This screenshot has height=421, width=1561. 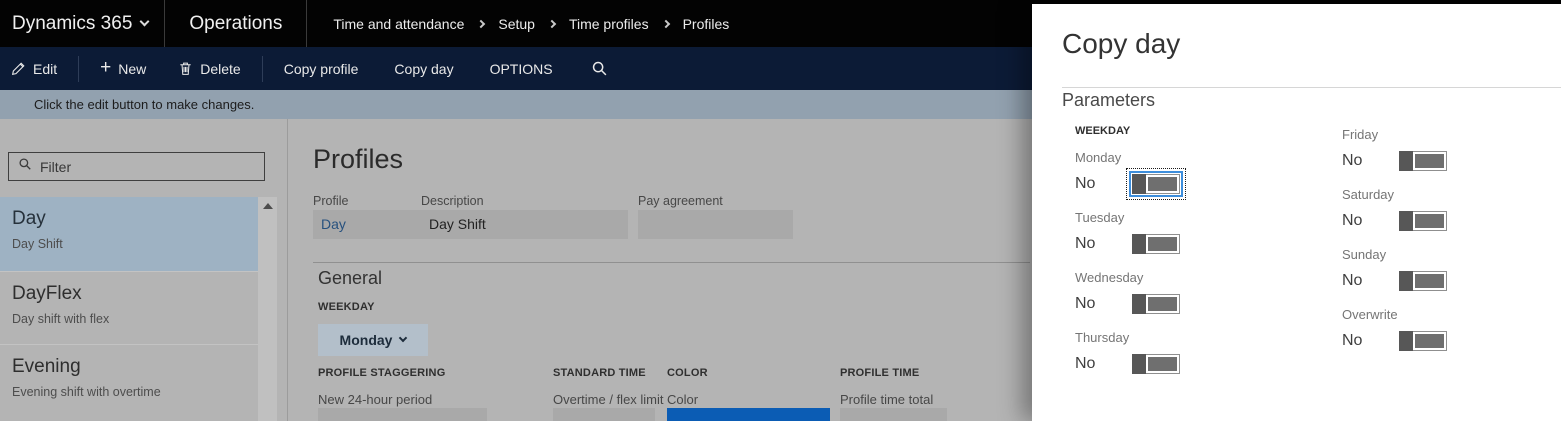 I want to click on toggle-overwrite-value: No, so click(x=1352, y=340).